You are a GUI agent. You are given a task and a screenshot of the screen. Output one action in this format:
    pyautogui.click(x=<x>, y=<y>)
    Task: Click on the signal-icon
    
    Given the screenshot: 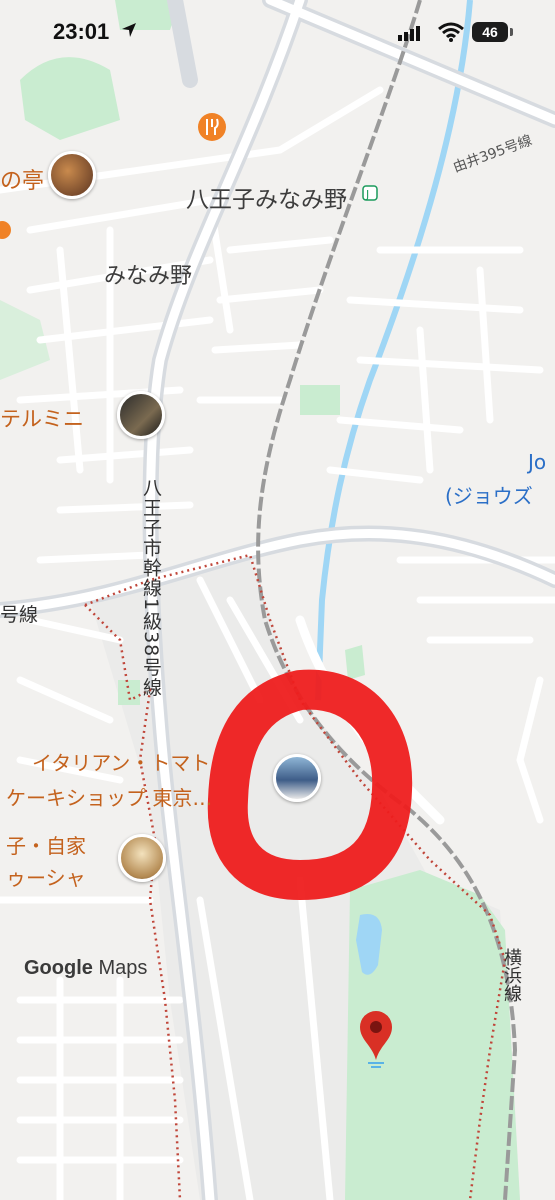 What is the action you would take?
    pyautogui.click(x=409, y=33)
    